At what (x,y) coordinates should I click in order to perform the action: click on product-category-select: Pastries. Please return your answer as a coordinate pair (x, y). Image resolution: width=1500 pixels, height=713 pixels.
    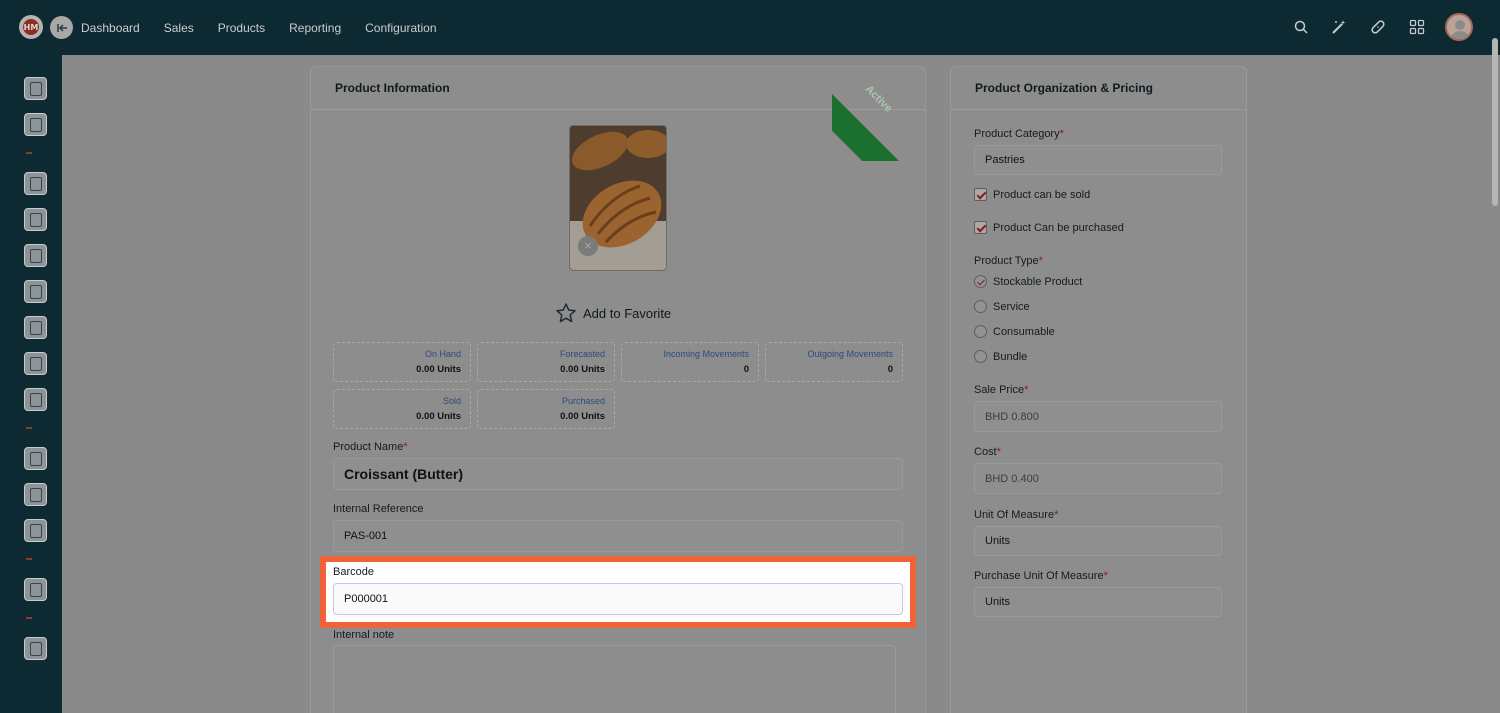
    Looking at the image, I should click on (1098, 160).